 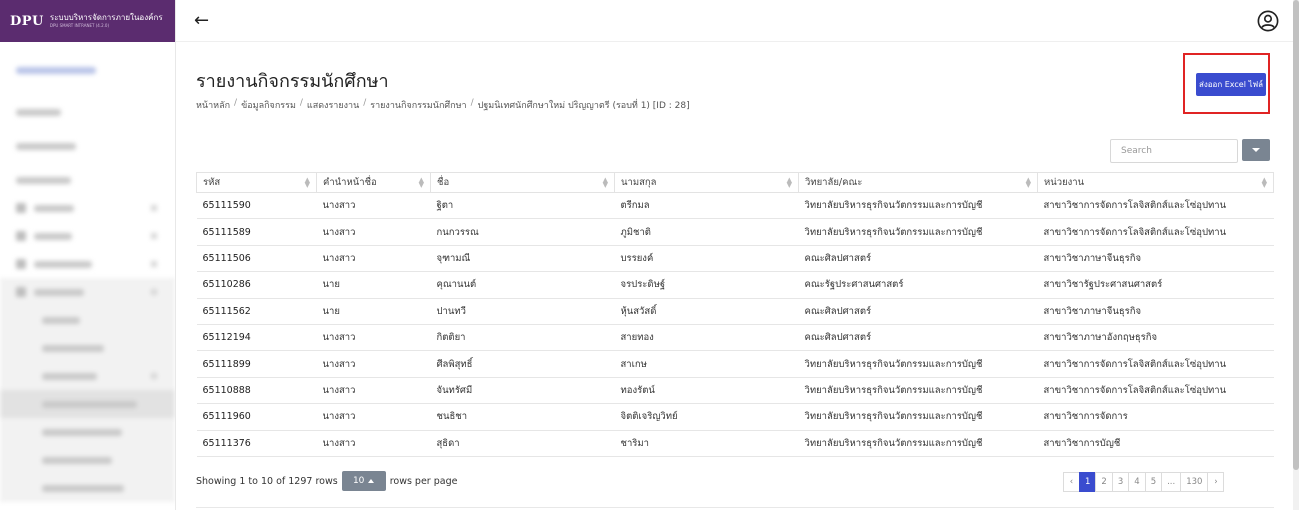 What do you see at coordinates (1104, 482) in the screenshot?
I see `page-button: 2` at bounding box center [1104, 482].